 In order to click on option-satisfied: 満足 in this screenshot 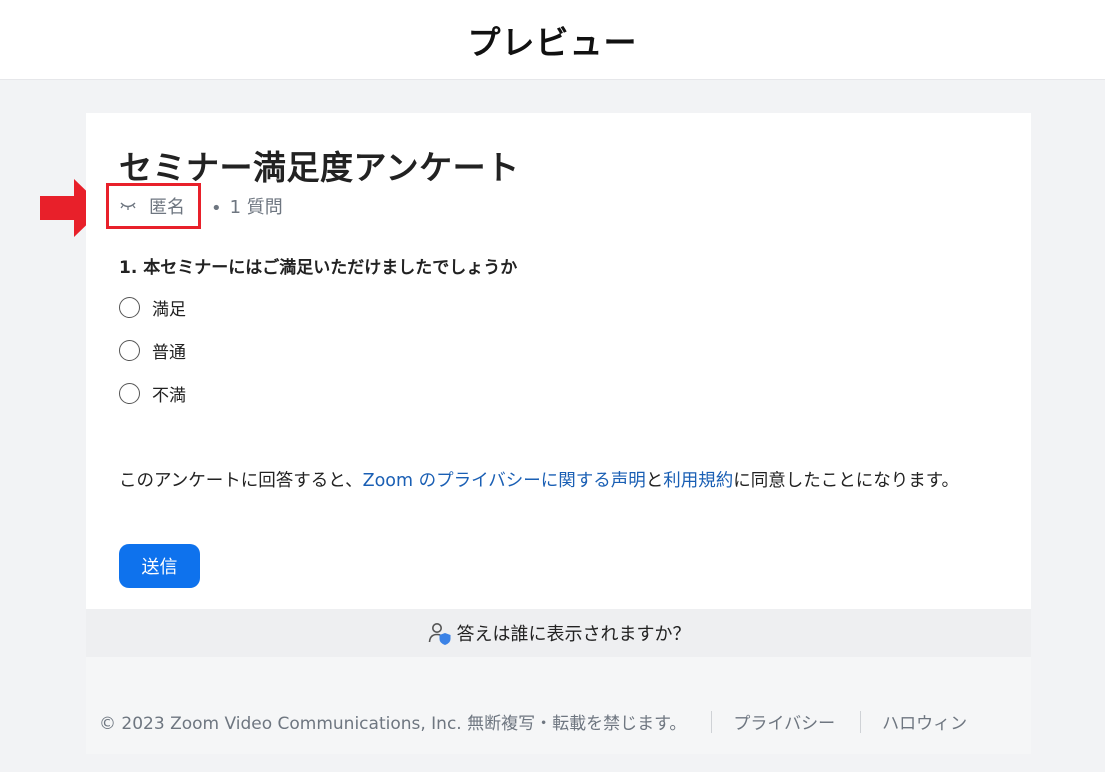, I will do `click(152, 307)`.